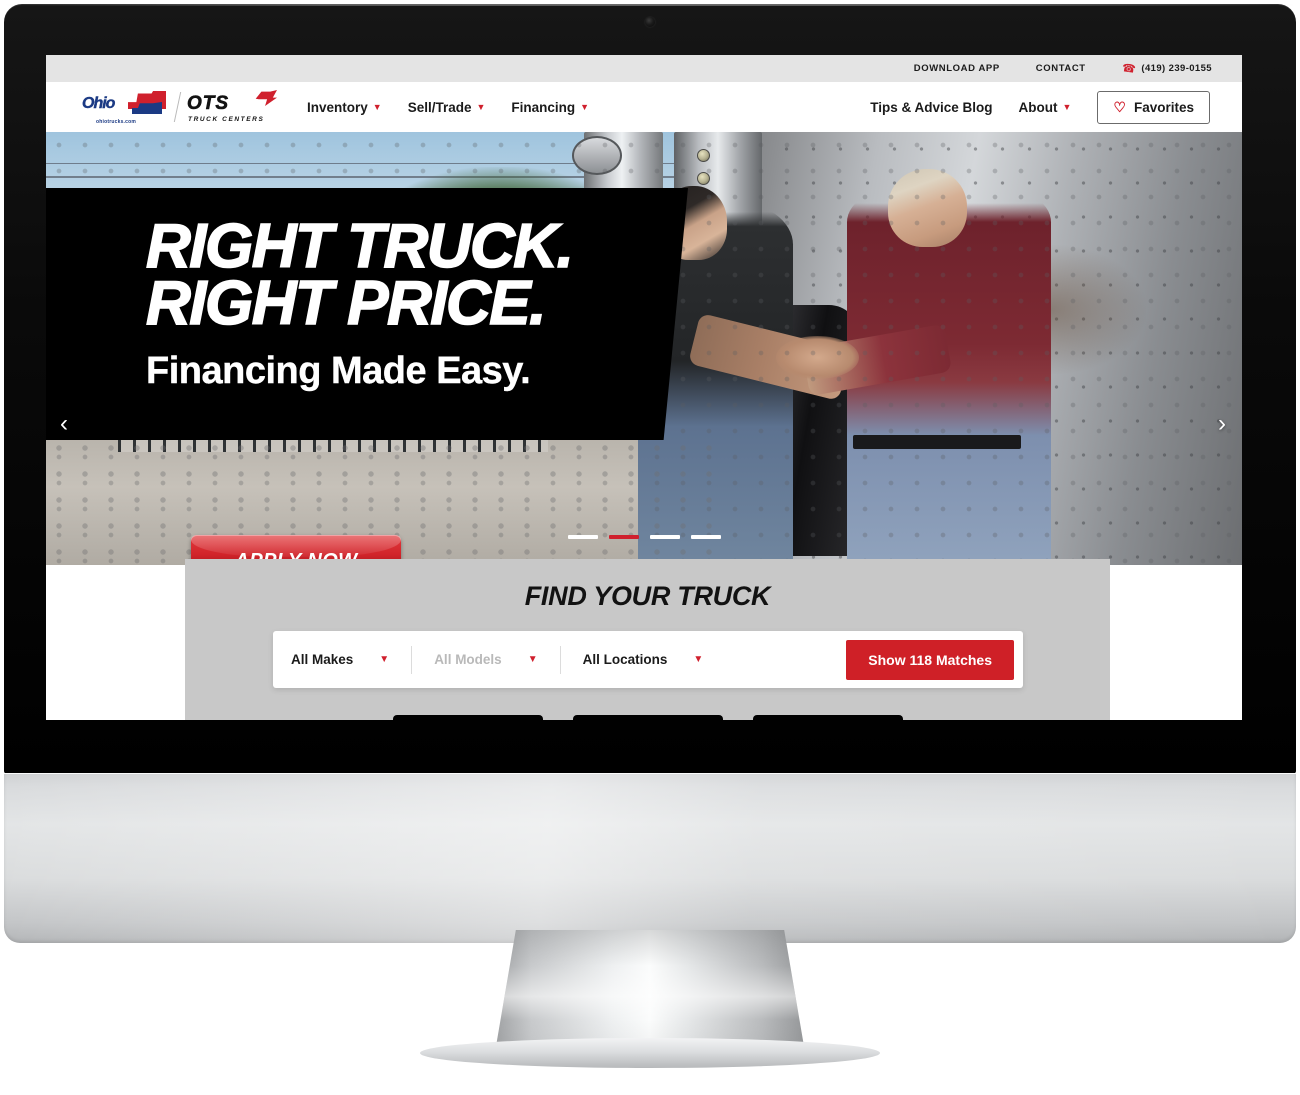 Image resolution: width=1300 pixels, height=1095 pixels. I want to click on makes-select: All Makes ▼, so click(340, 660).